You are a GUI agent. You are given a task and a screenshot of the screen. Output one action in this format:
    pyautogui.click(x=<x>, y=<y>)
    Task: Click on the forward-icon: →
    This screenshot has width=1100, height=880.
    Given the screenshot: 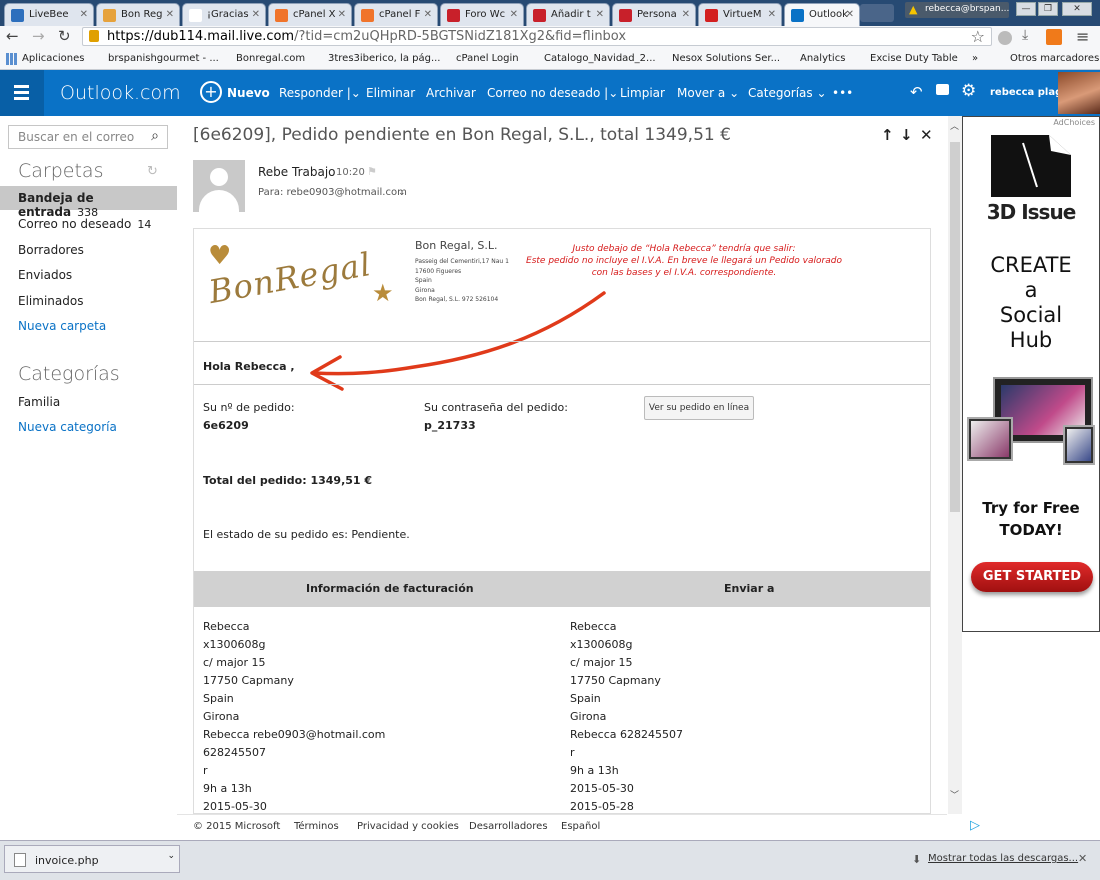 What is the action you would take?
    pyautogui.click(x=38, y=36)
    